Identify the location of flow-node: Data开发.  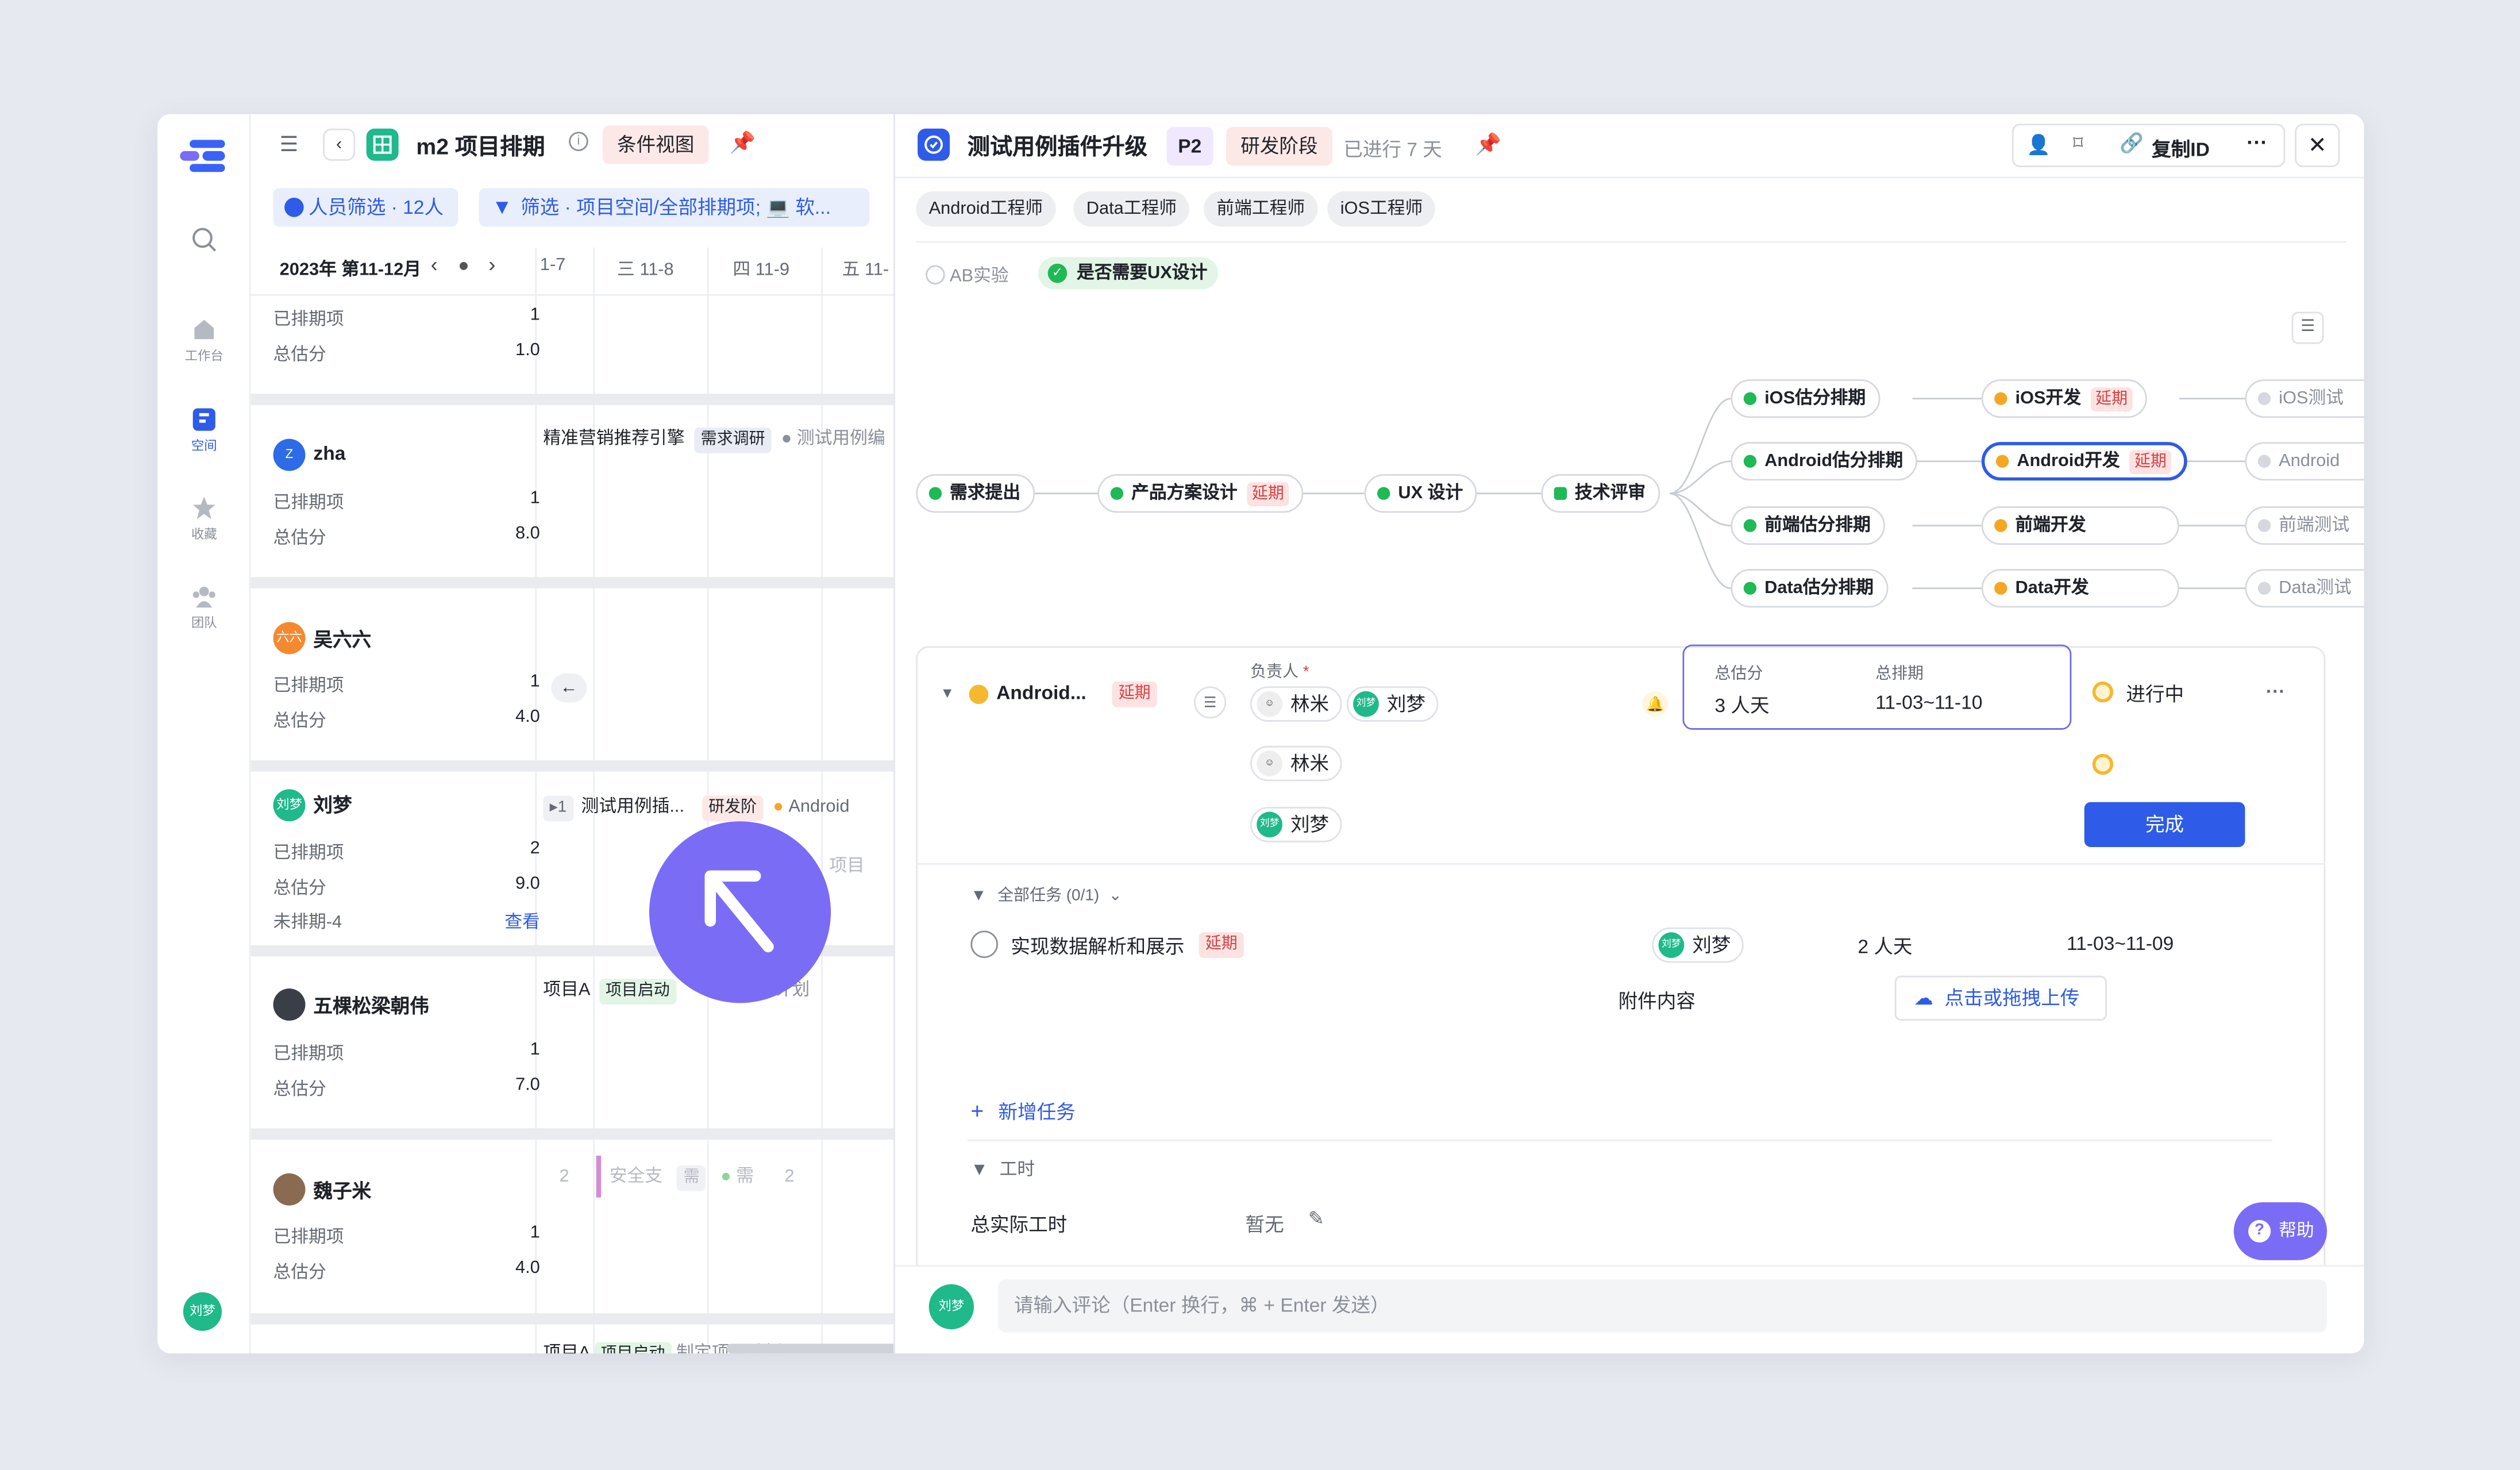
(2080, 588).